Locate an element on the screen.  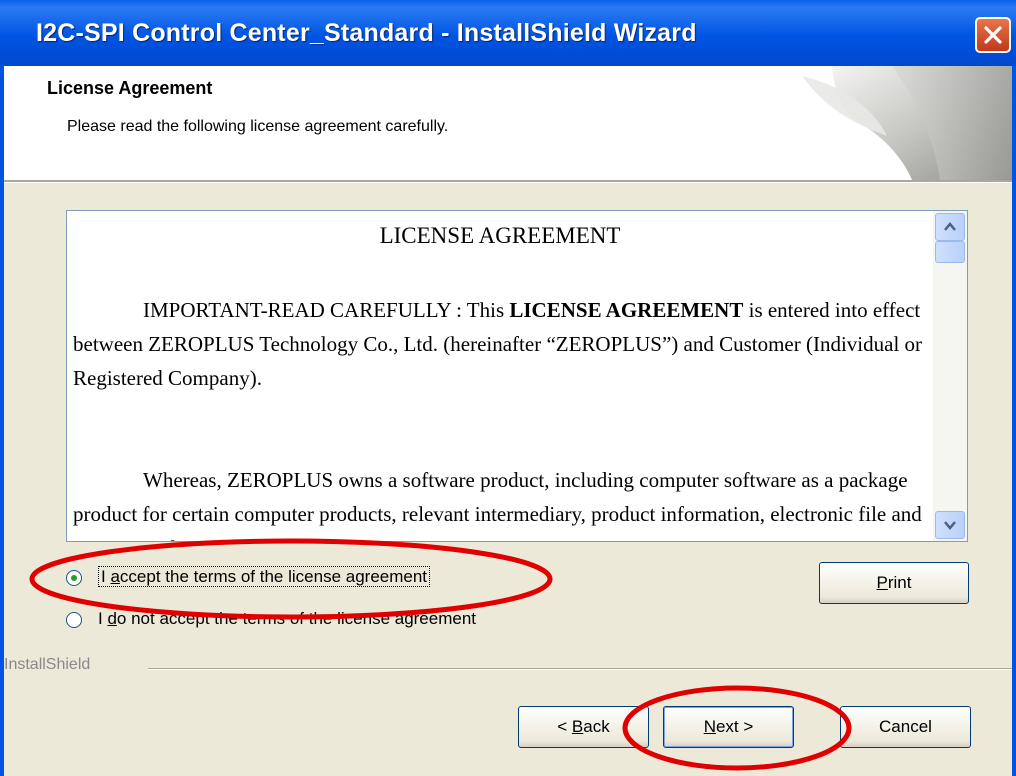
close-icon is located at coordinates (993, 35).